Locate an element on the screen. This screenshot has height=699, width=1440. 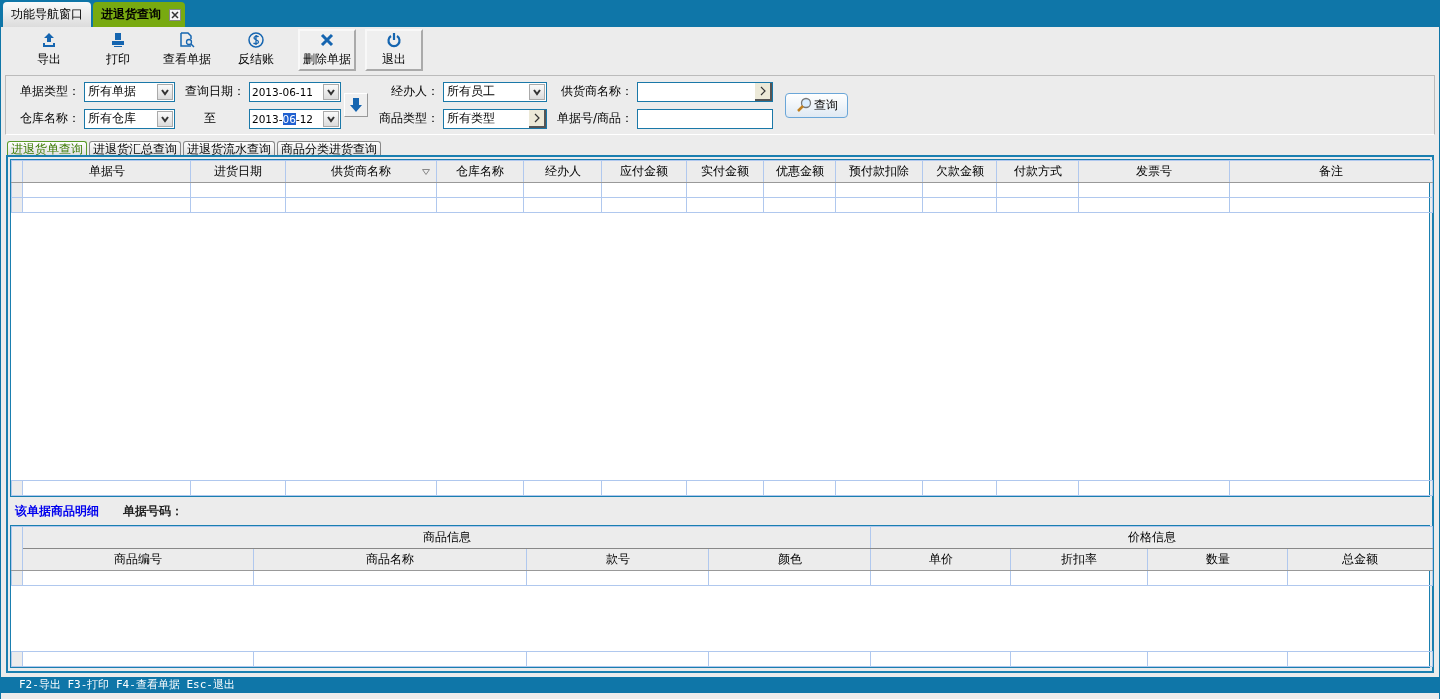
toolbar-button: 查看单据 is located at coordinates (187, 50).